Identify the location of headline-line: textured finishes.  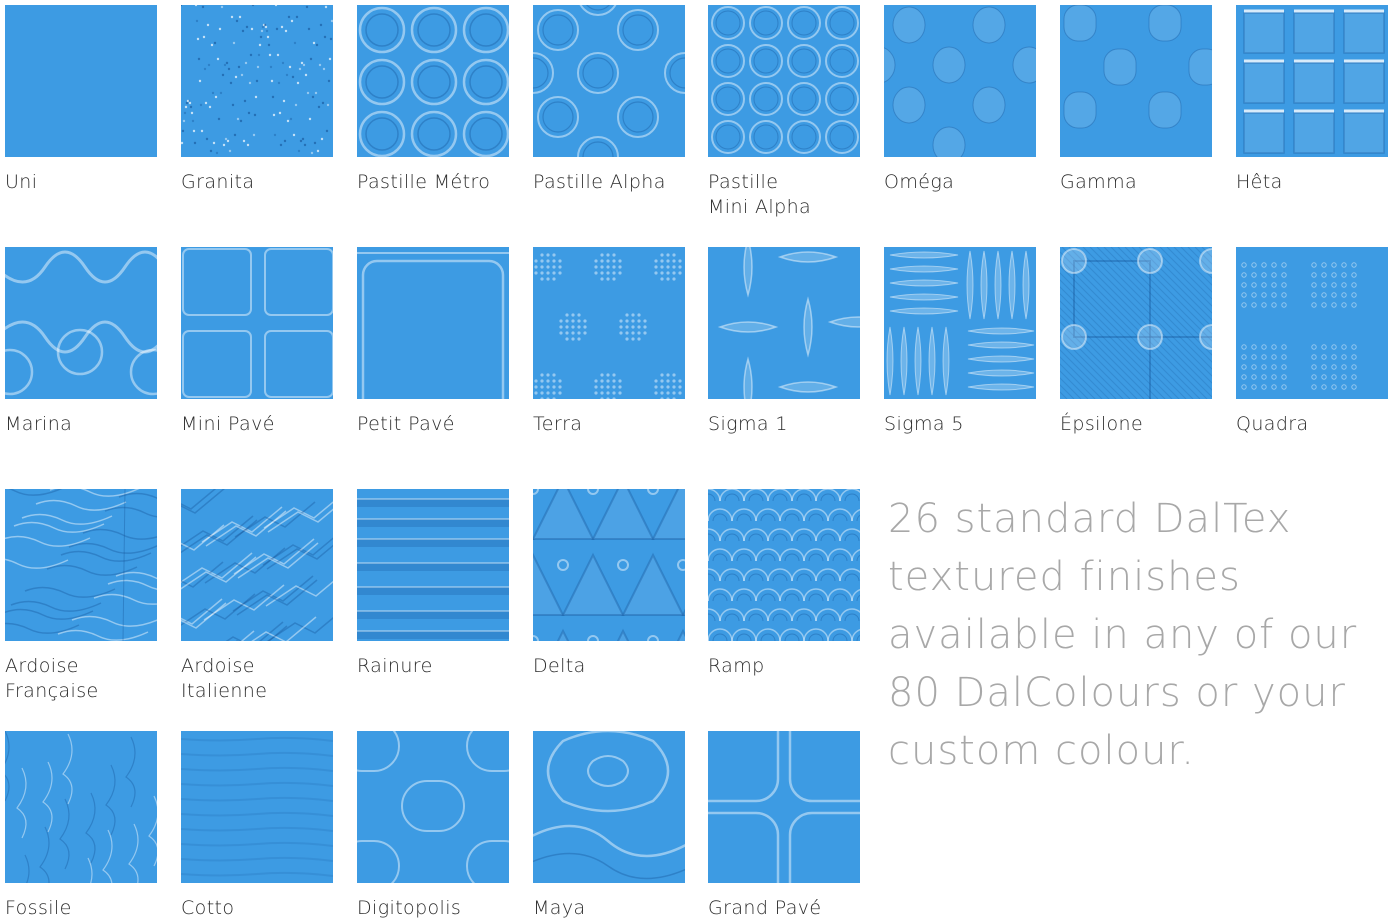
(1064, 577).